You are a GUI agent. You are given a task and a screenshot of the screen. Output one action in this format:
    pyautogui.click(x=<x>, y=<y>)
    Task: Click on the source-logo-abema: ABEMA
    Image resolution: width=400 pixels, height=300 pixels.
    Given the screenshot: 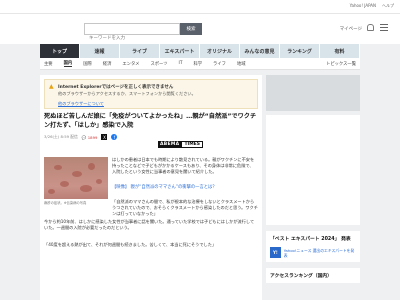 What is the action you would take?
    pyautogui.click(x=170, y=144)
    